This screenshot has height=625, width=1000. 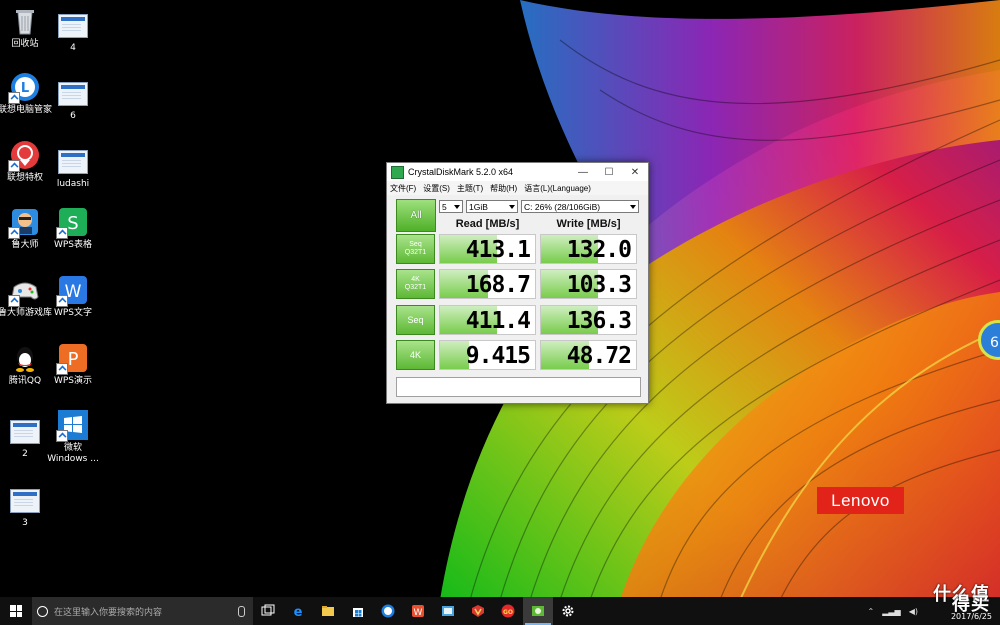 I want to click on lenovo-privilege-icon, so click(x=24, y=156).